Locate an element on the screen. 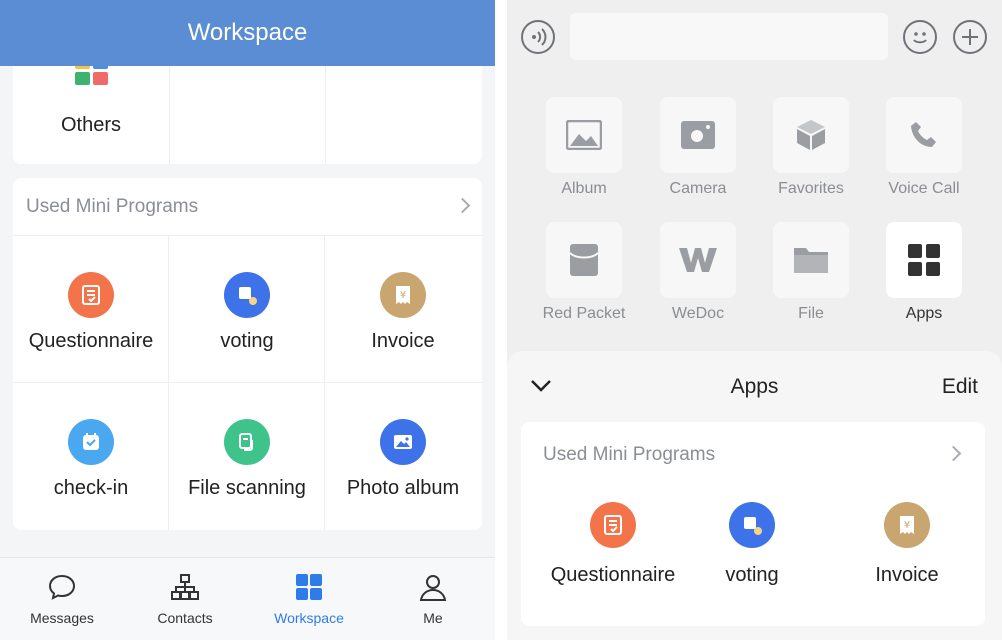 Image resolution: width=1002 pixels, height=640 pixels. emoji-button is located at coordinates (920, 37).